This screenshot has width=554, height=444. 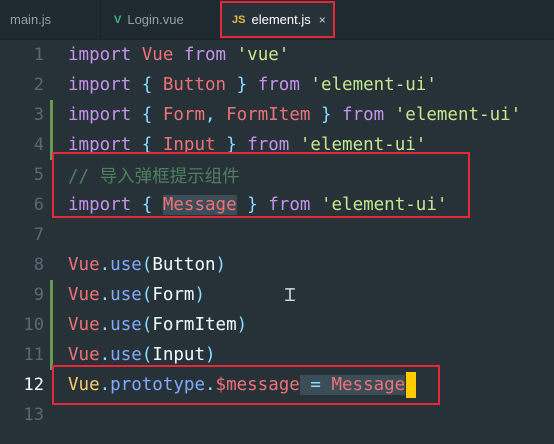 What do you see at coordinates (33, 385) in the screenshot?
I see `line-number: 12` at bounding box center [33, 385].